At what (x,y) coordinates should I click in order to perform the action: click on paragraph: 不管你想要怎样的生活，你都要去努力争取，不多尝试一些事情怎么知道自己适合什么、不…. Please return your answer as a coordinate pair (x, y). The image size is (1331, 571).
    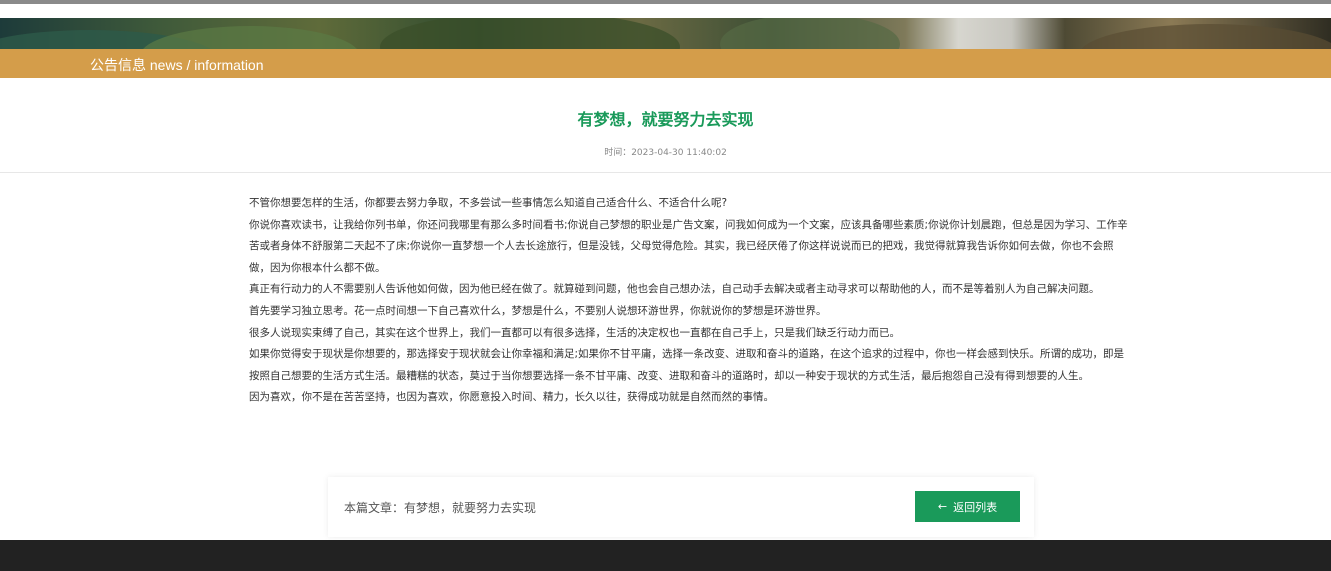
    Looking at the image, I should click on (488, 203).